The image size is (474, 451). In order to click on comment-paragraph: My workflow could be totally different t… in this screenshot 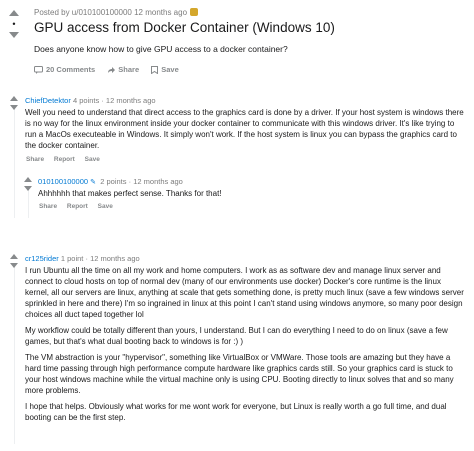, I will do `click(236, 336)`.